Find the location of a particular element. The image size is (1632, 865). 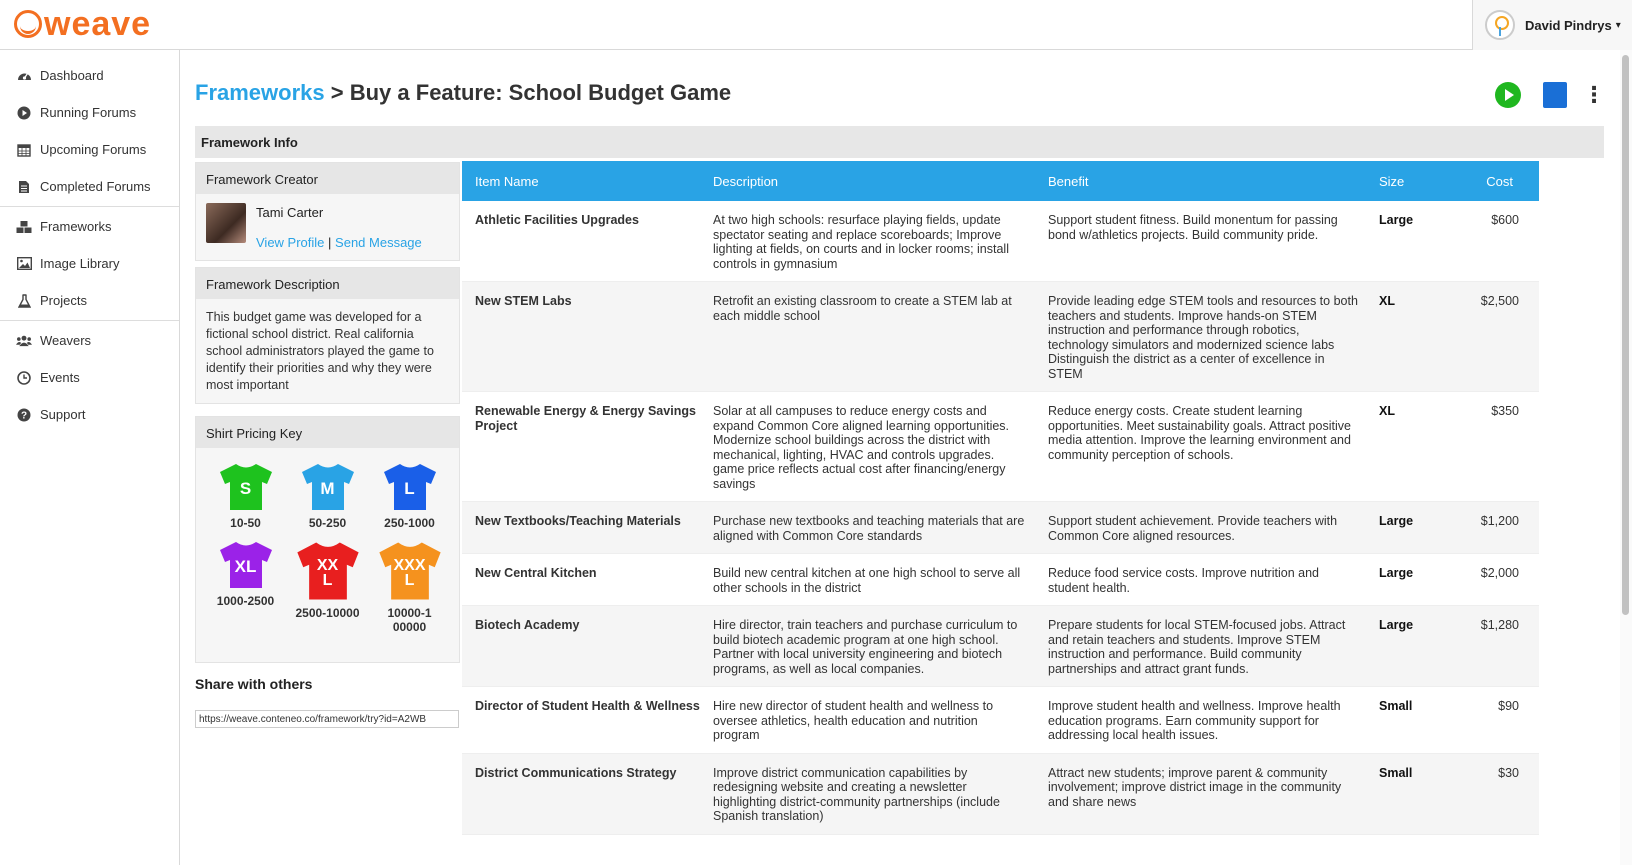

shirt-key-item: S 10-50 is located at coordinates (246, 496).